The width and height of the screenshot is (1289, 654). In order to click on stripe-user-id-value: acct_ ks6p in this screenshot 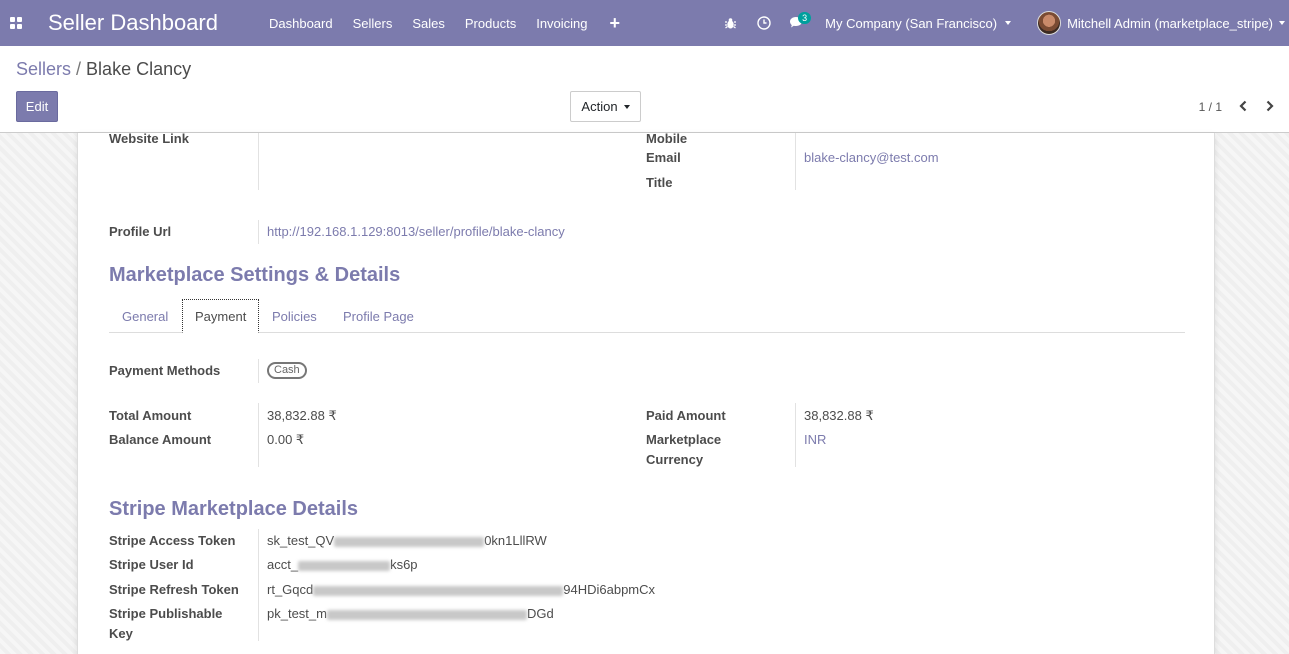, I will do `click(342, 564)`.